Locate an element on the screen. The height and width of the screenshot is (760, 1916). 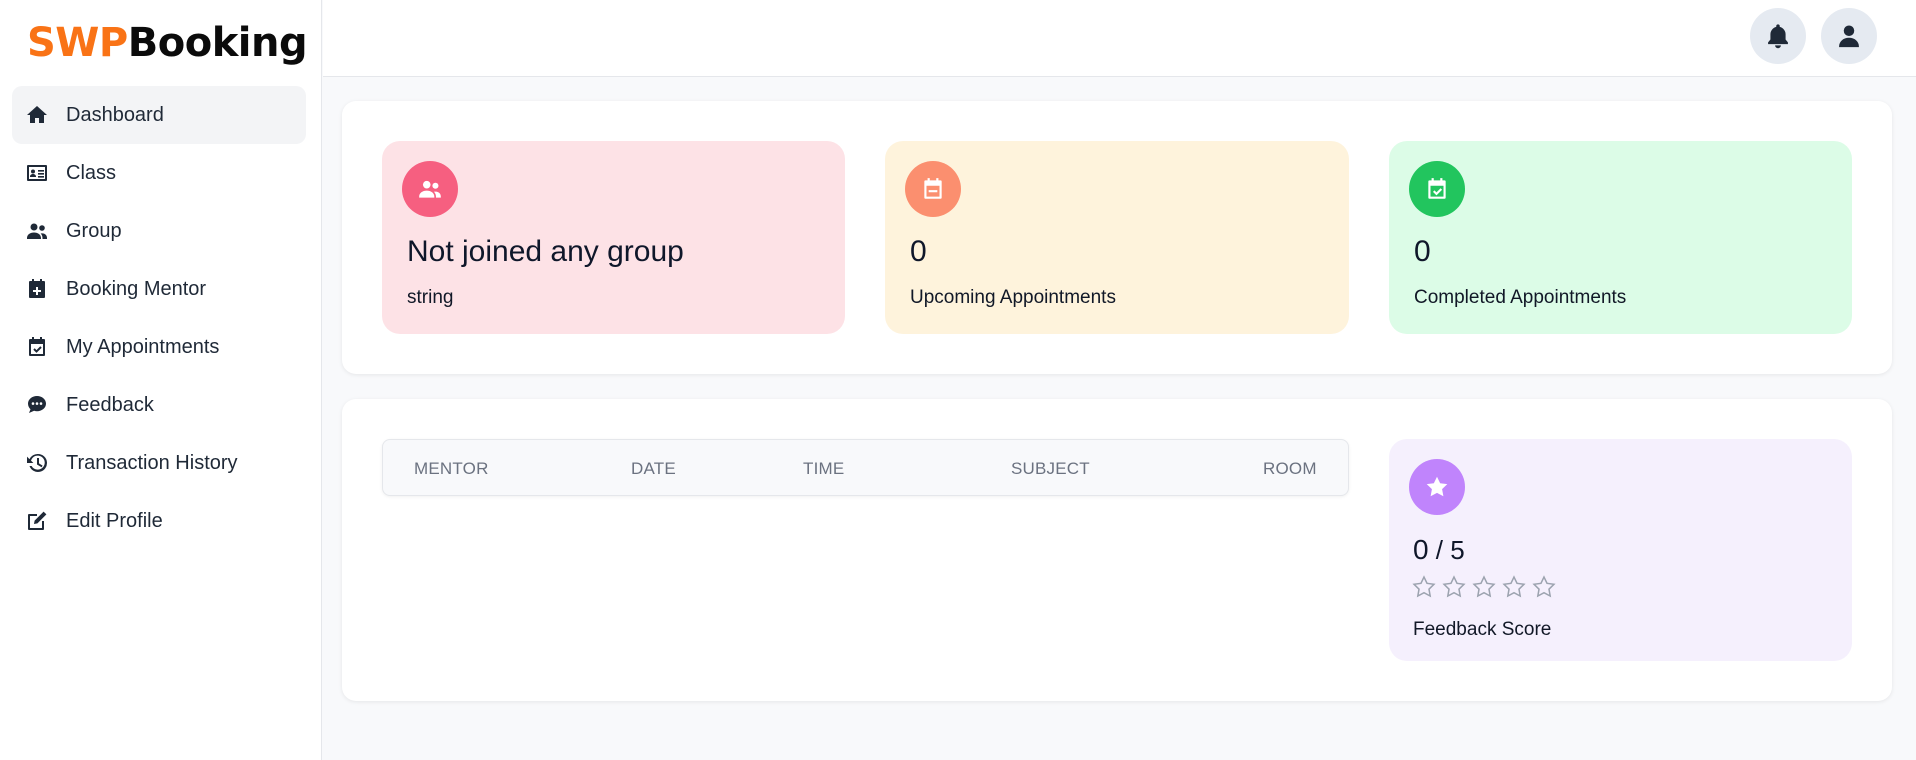
history-icon is located at coordinates (37, 463).